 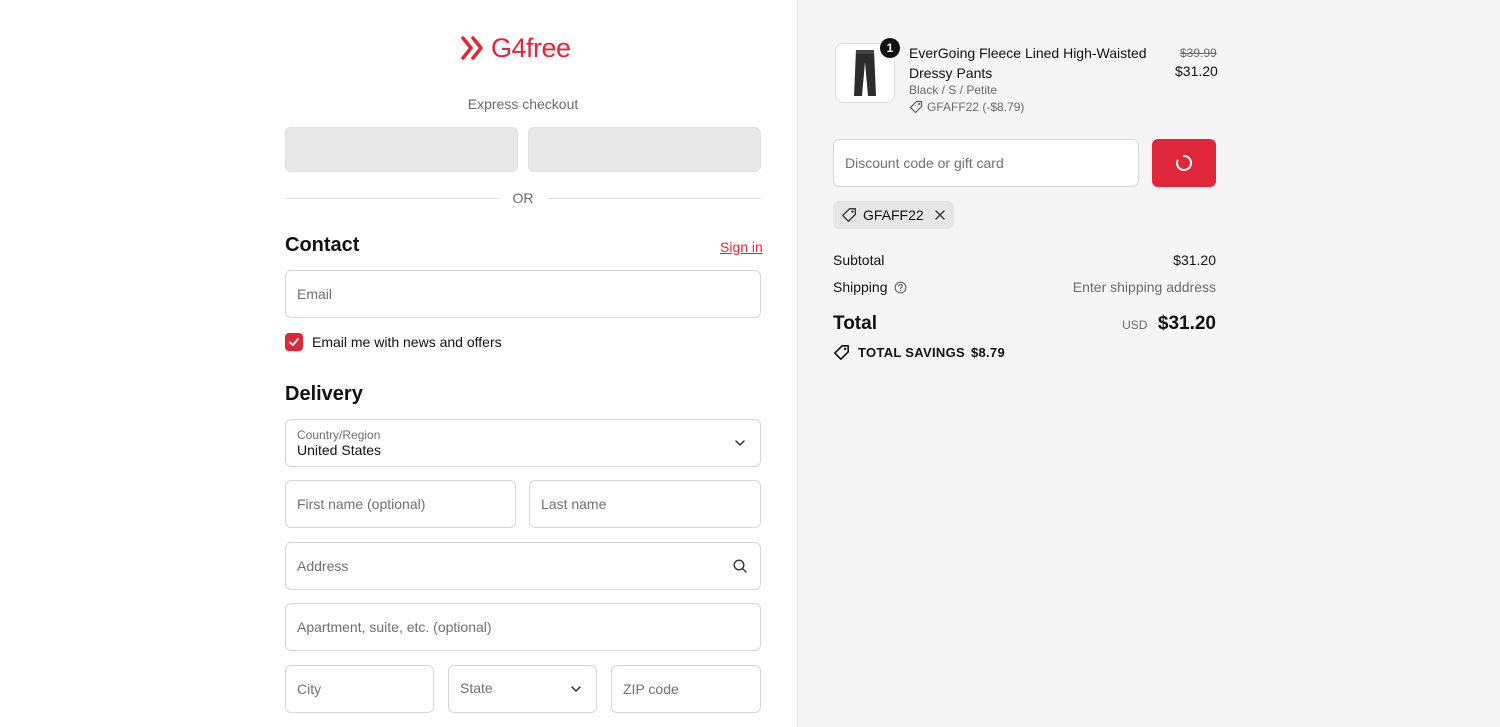 I want to click on or-text: OR, so click(x=523, y=198).